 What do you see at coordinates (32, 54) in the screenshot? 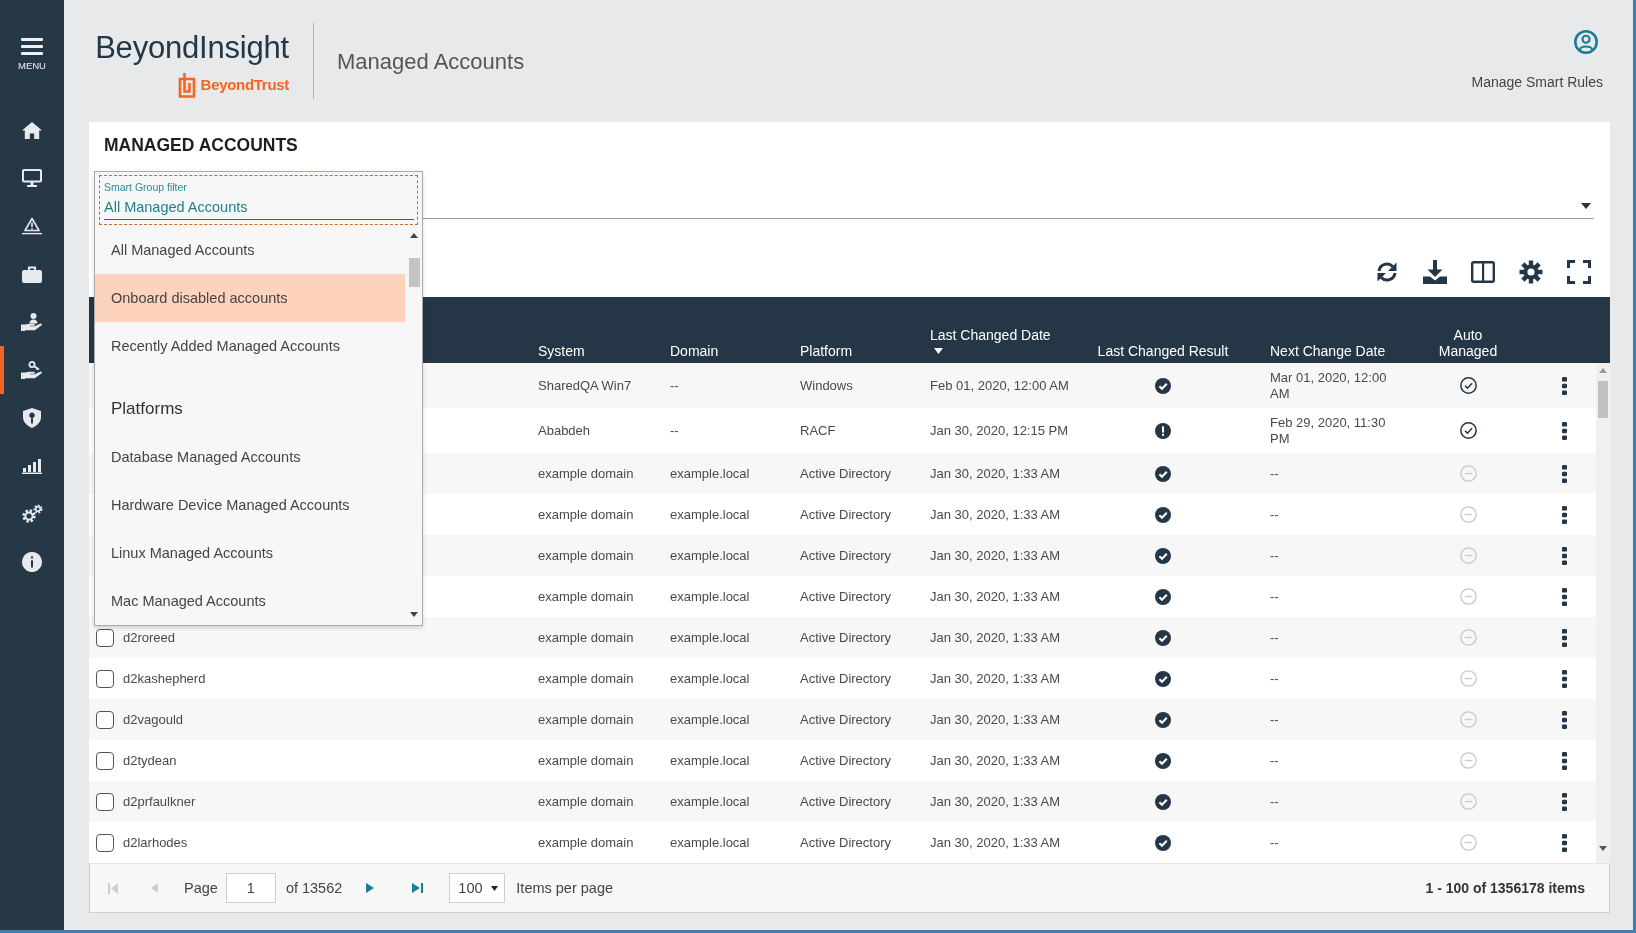
I see `menu-button: MENU` at bounding box center [32, 54].